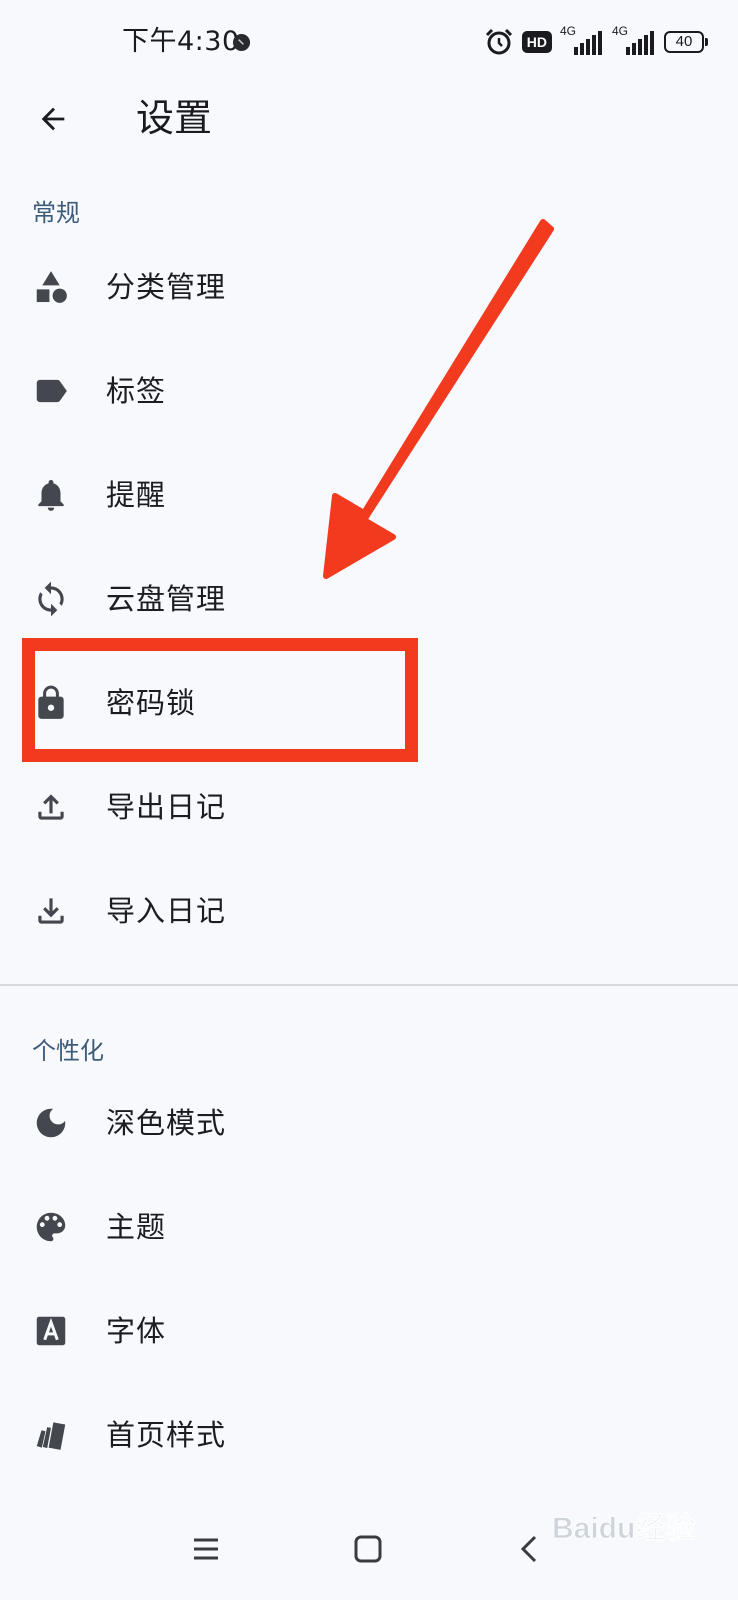  What do you see at coordinates (136, 495) in the screenshot?
I see `menu-label: 提醒` at bounding box center [136, 495].